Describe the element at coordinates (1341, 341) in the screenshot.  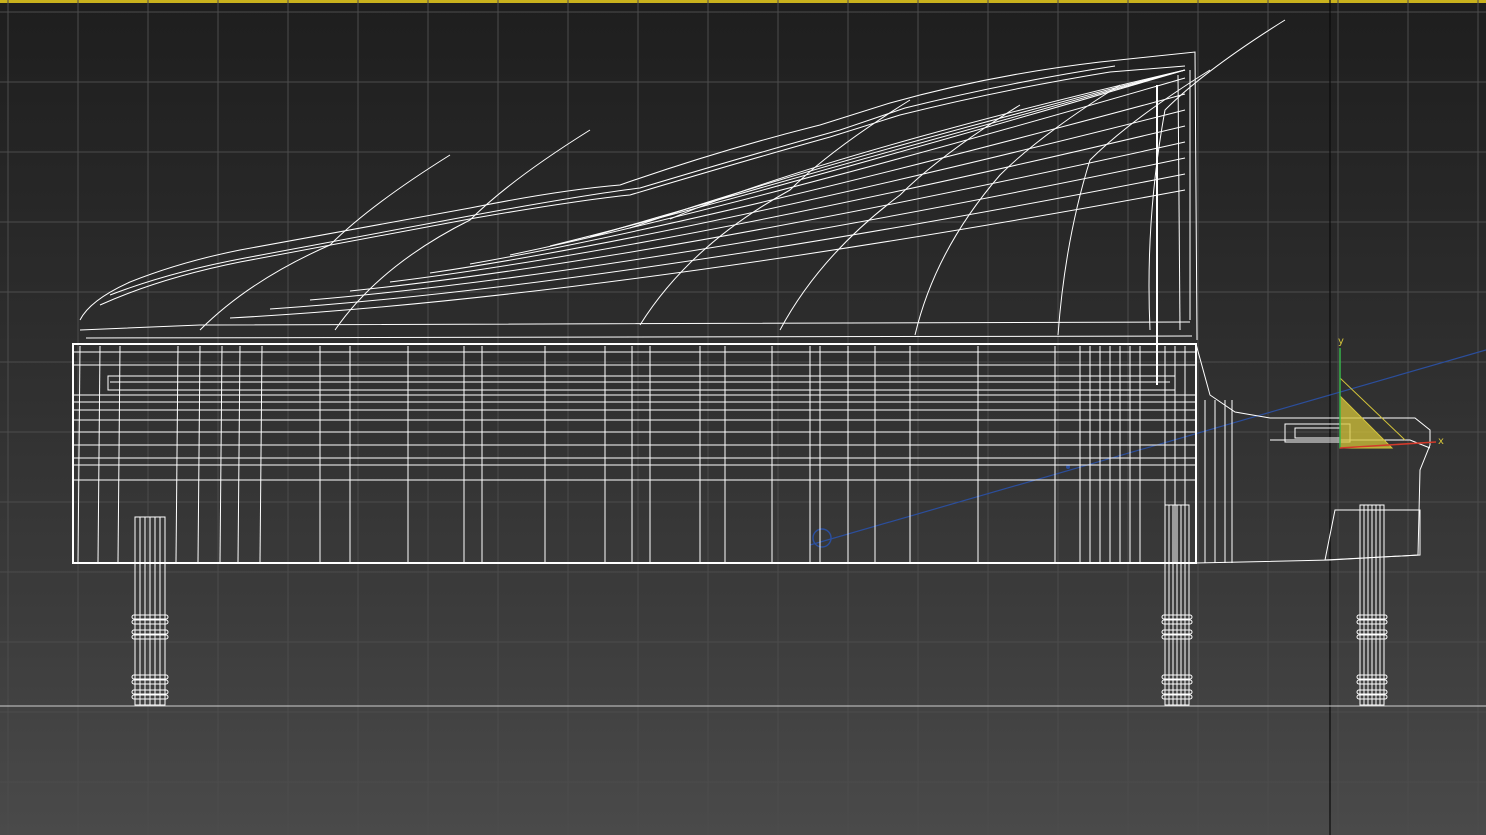
I see `y-axis-label: y` at that location.